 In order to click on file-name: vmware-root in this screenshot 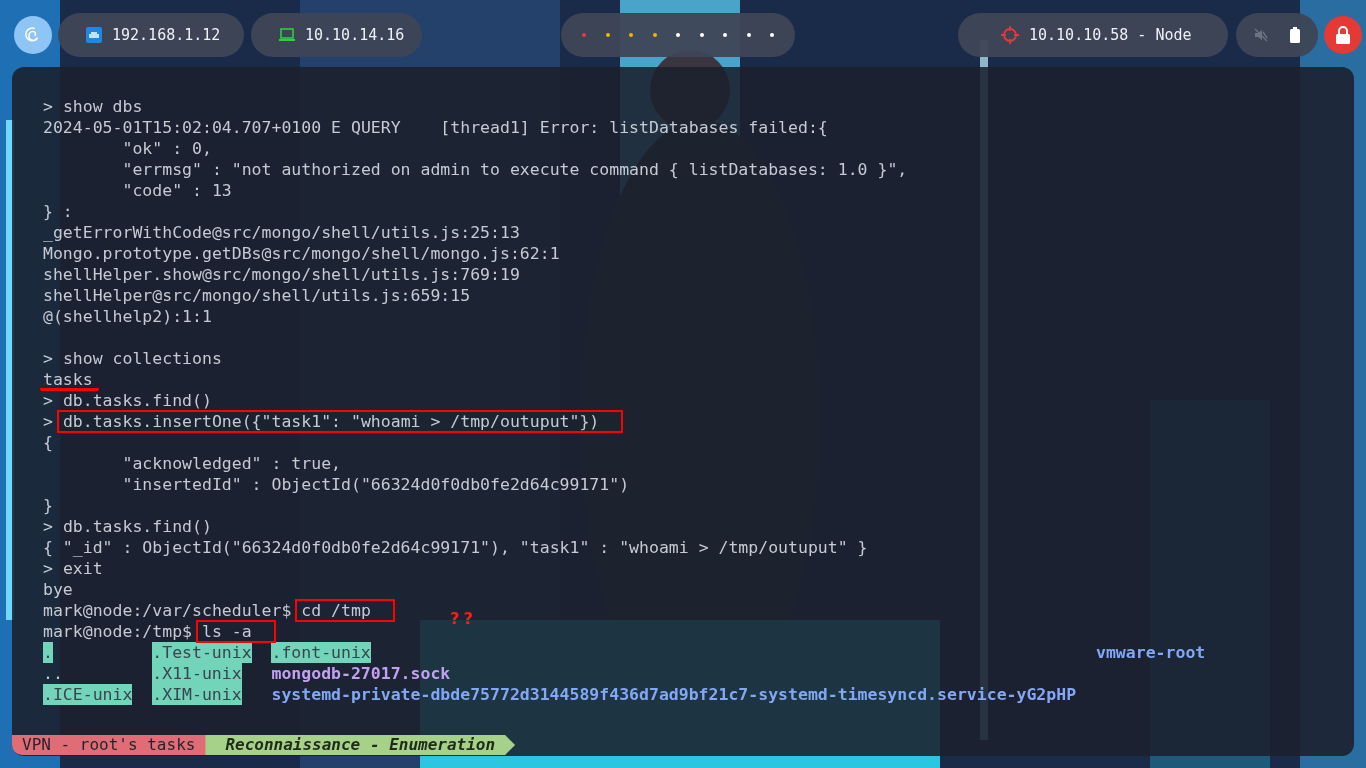, I will do `click(1151, 652)`.